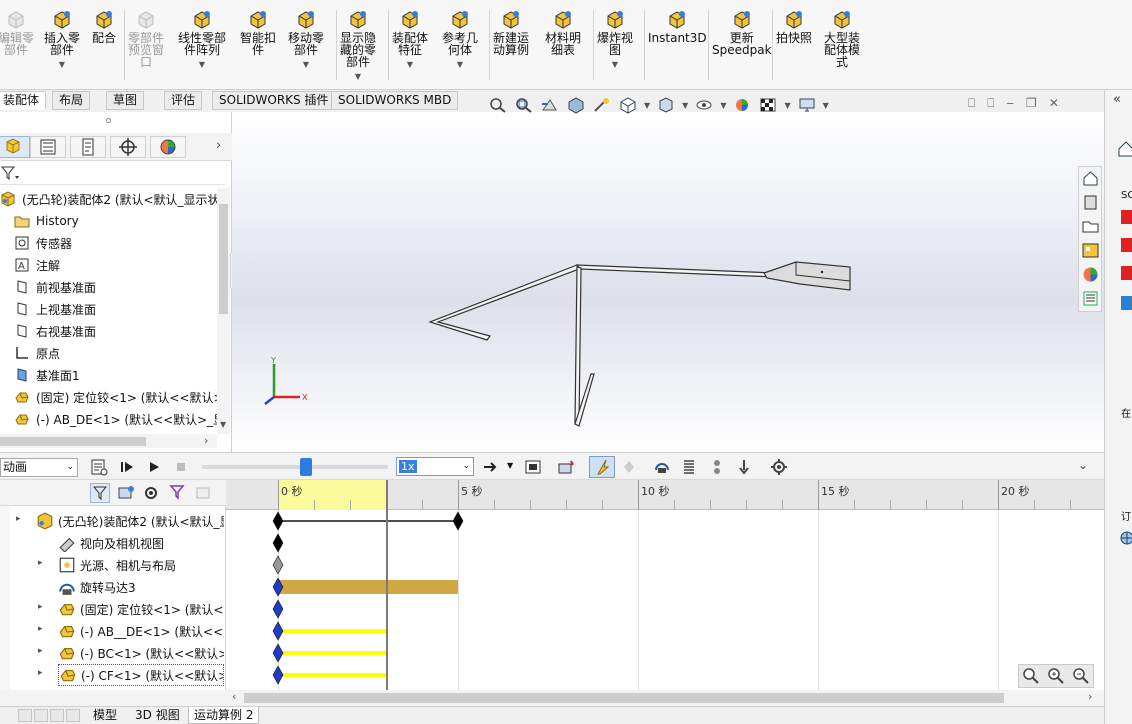 Image resolution: width=1132 pixels, height=724 pixels. Describe the element at coordinates (744, 467) in the screenshot. I see `gravity-icon` at that location.